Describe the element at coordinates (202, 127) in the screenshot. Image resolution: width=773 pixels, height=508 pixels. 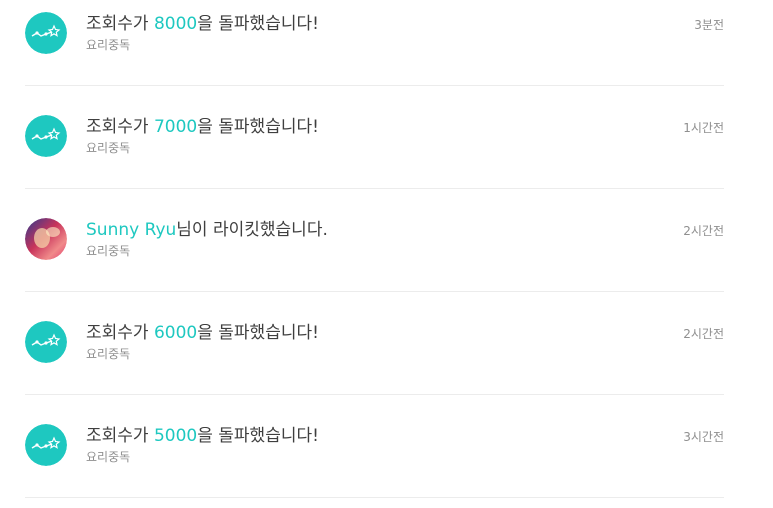
I see `notification-message: 조회수가 7000을 돌파했습니다!` at that location.